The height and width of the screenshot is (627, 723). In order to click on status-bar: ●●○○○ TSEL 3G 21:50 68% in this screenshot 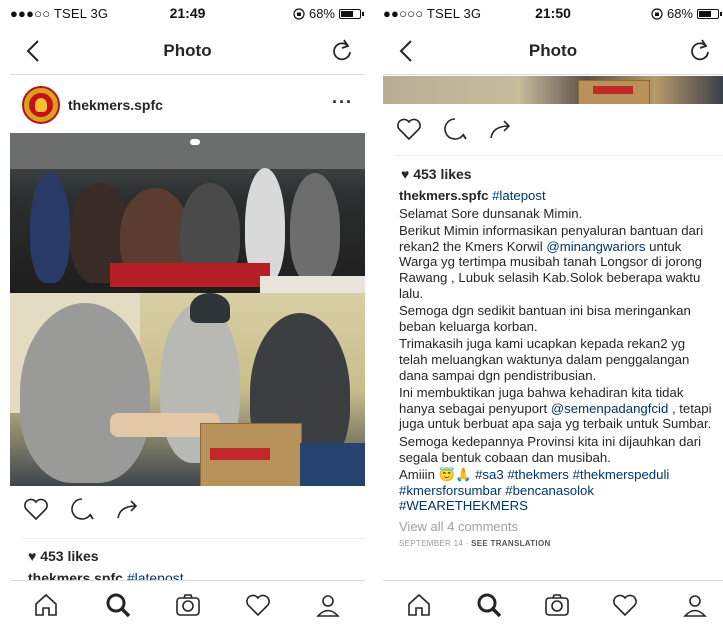, I will do `click(553, 13)`.